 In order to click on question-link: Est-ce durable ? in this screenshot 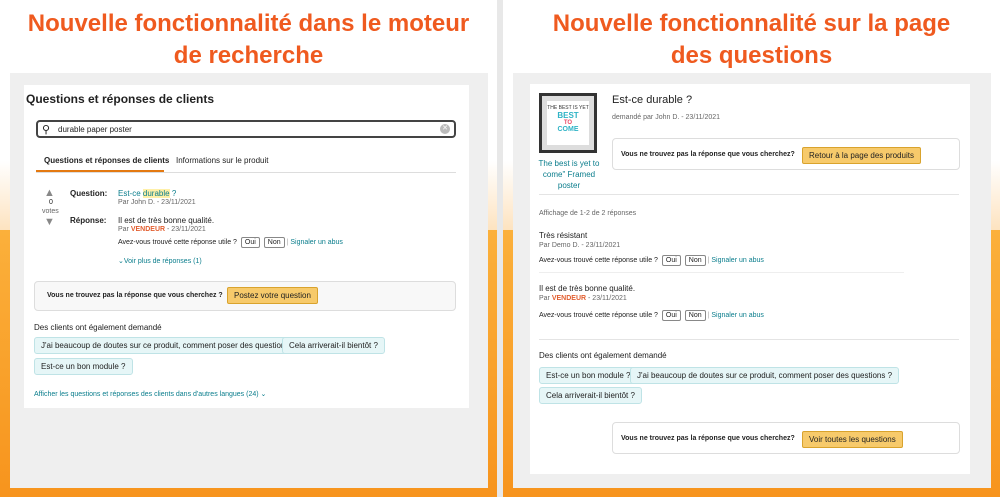, I will do `click(147, 193)`.